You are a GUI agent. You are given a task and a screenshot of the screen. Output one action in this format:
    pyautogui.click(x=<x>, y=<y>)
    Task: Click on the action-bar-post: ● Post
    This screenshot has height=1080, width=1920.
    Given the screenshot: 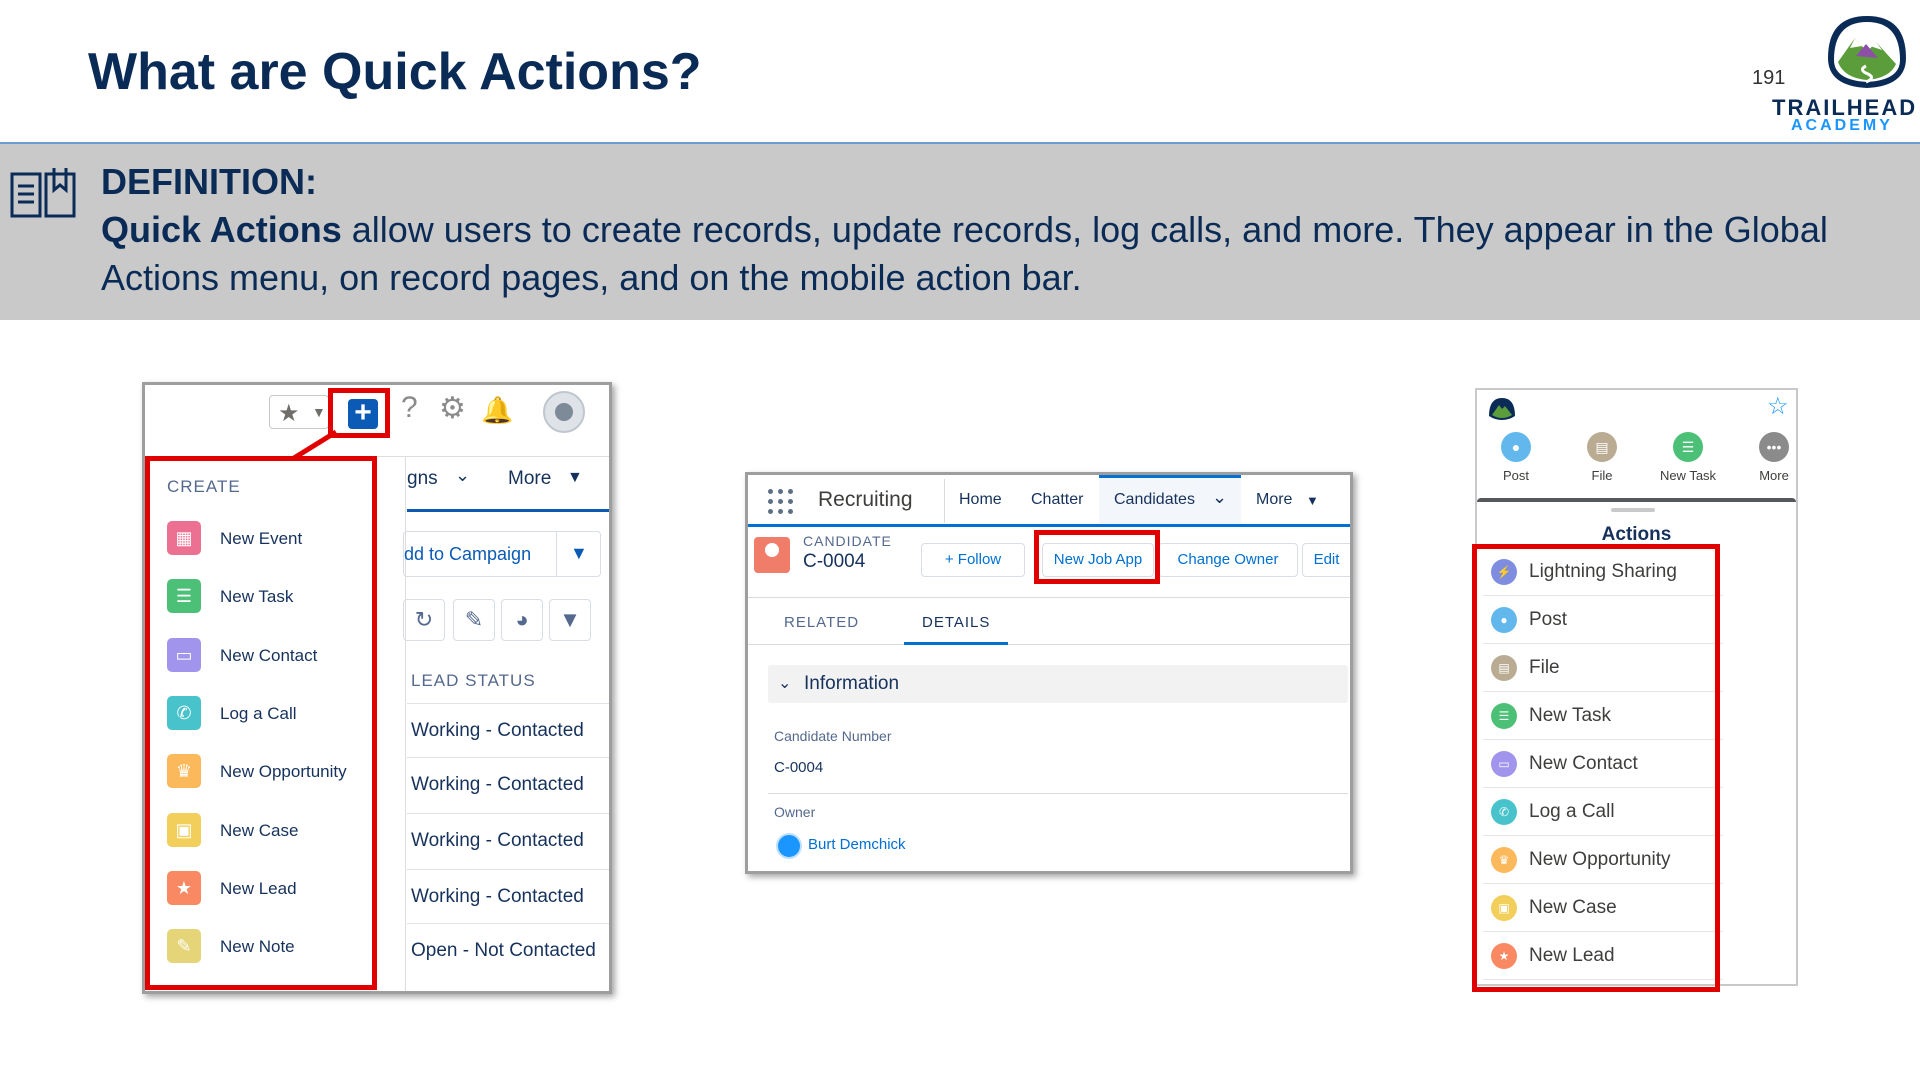 What is the action you would take?
    pyautogui.click(x=1516, y=457)
    